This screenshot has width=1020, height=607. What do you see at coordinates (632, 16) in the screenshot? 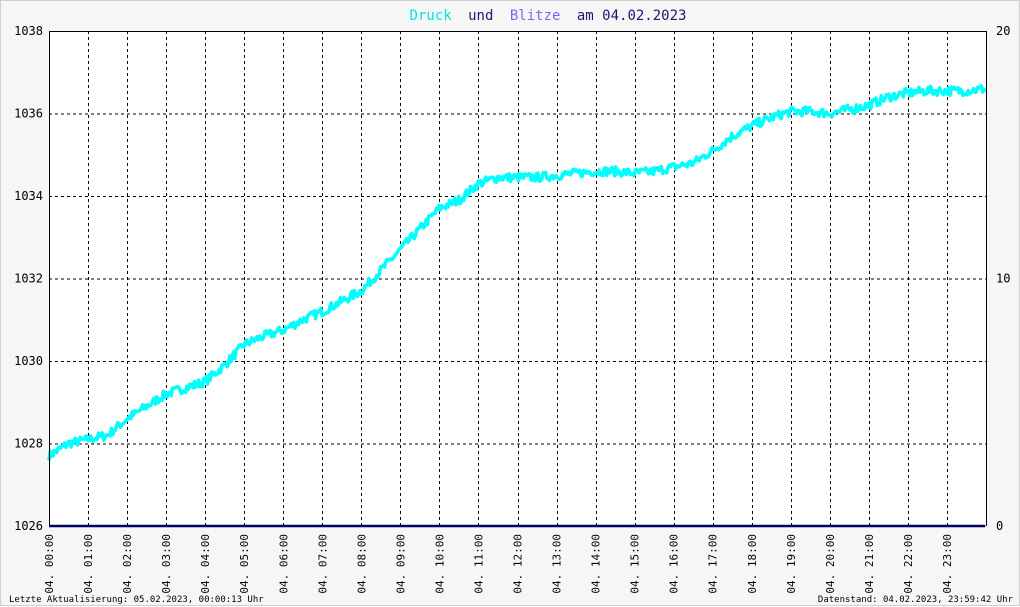
I see `title-date: am 04.02.2023` at bounding box center [632, 16].